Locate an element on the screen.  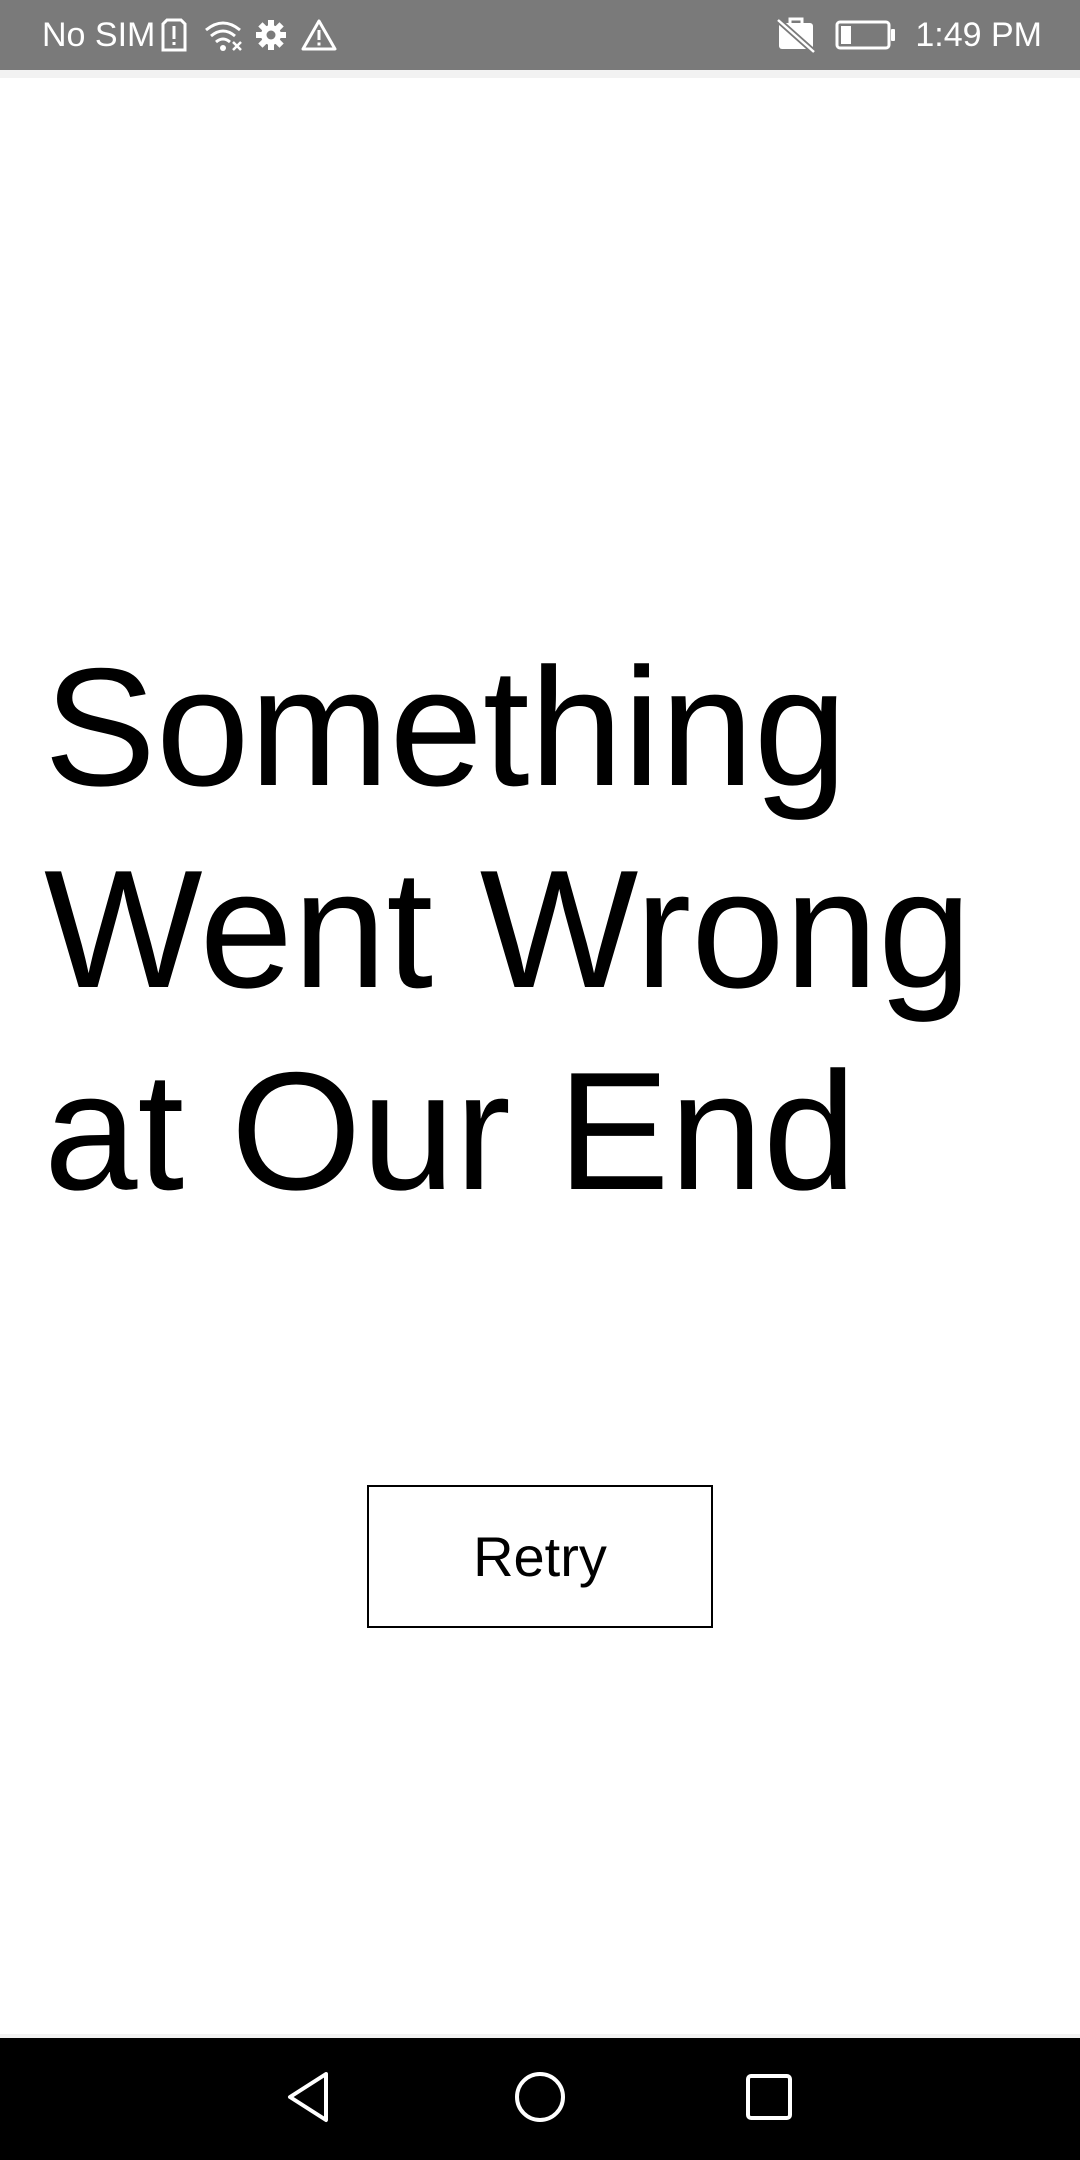
settings-gear-icon is located at coordinates (271, 35).